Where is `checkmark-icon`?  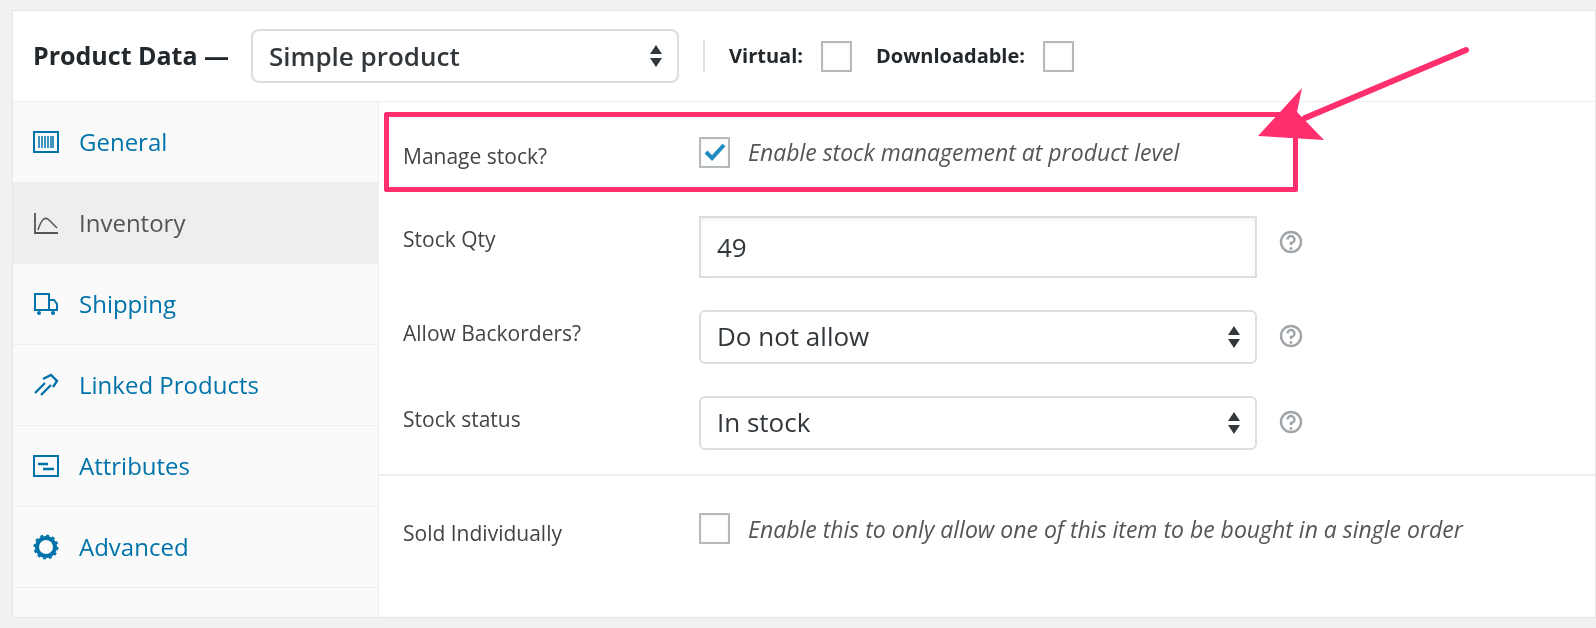
checkmark-icon is located at coordinates (714, 152).